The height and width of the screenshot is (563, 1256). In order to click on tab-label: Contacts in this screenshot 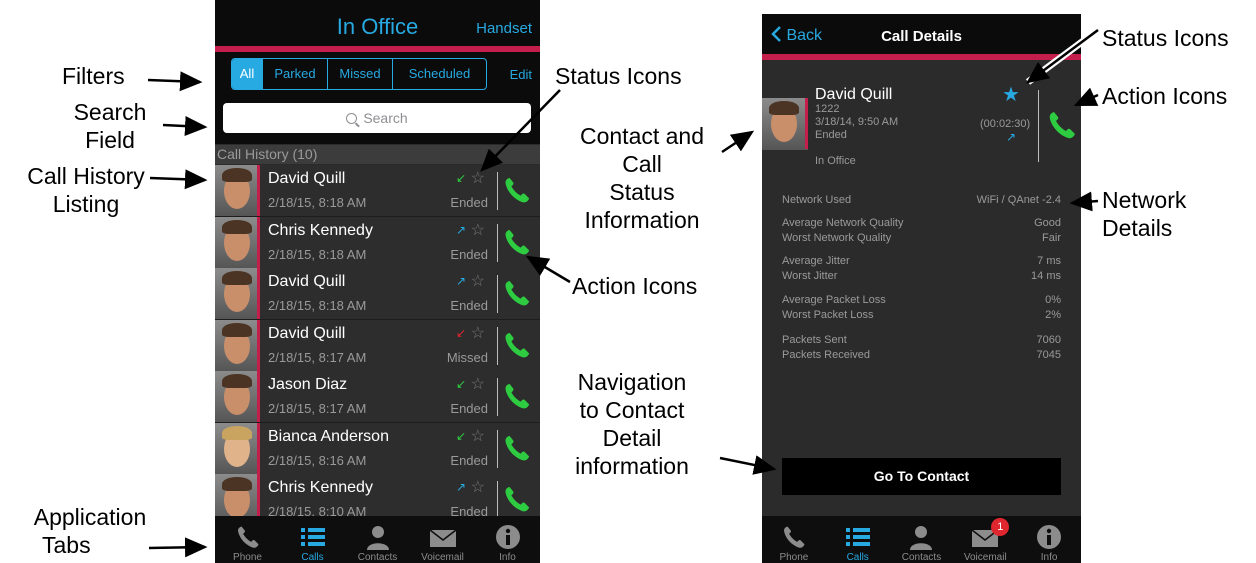, I will do `click(921, 557)`.